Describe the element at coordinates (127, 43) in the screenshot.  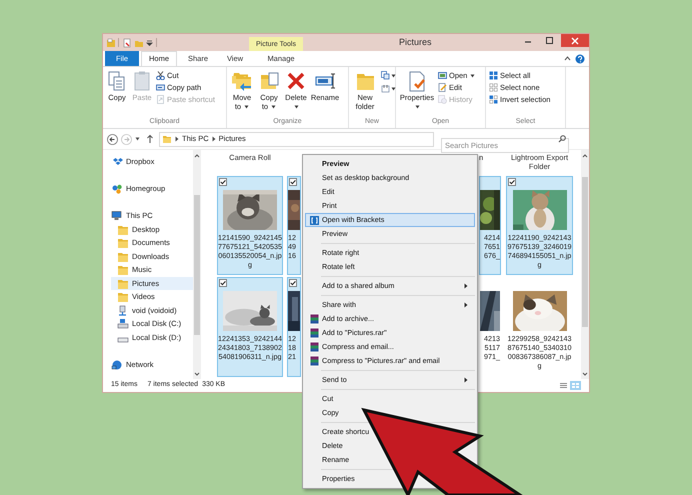
I see `properties-icon` at that location.